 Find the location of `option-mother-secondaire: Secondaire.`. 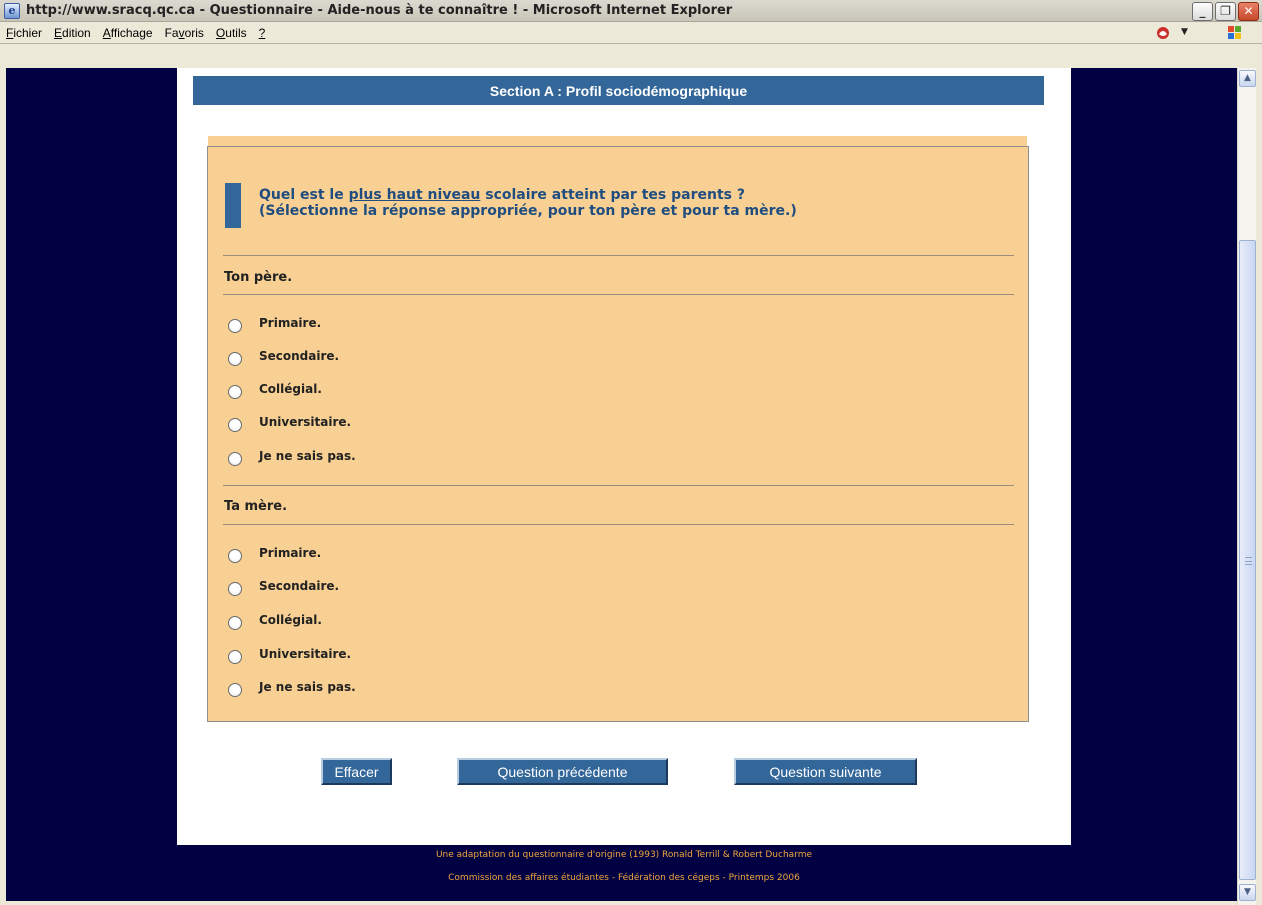

option-mother-secondaire: Secondaire. is located at coordinates (284, 587).